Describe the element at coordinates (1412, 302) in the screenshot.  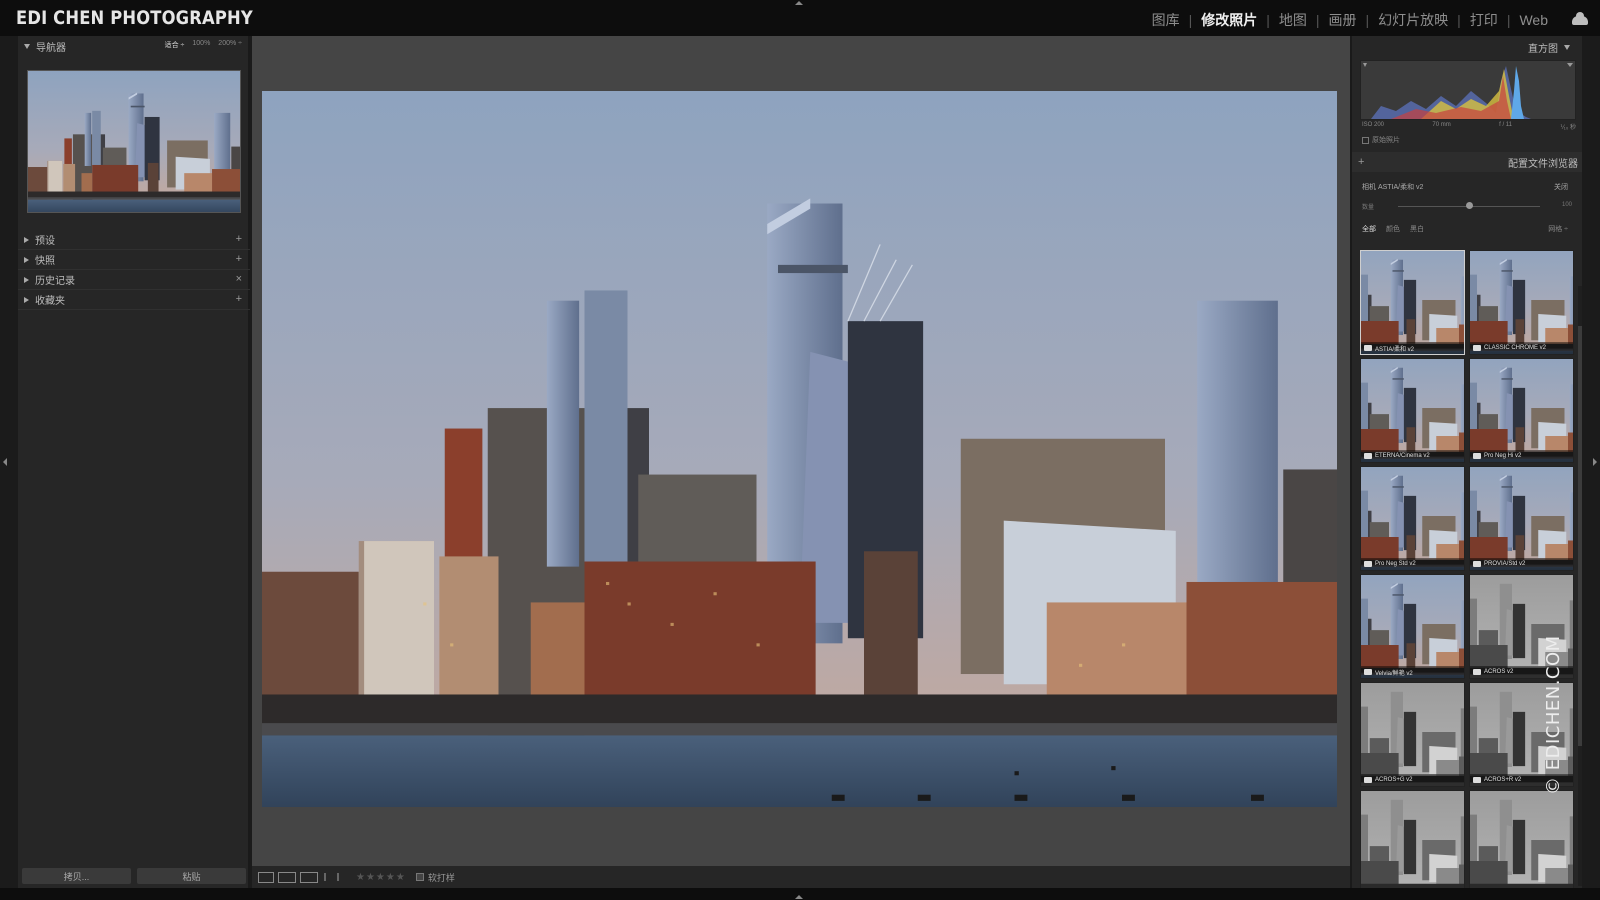
I see `profile-thumbnail: ASTIA/柔和 v2` at that location.